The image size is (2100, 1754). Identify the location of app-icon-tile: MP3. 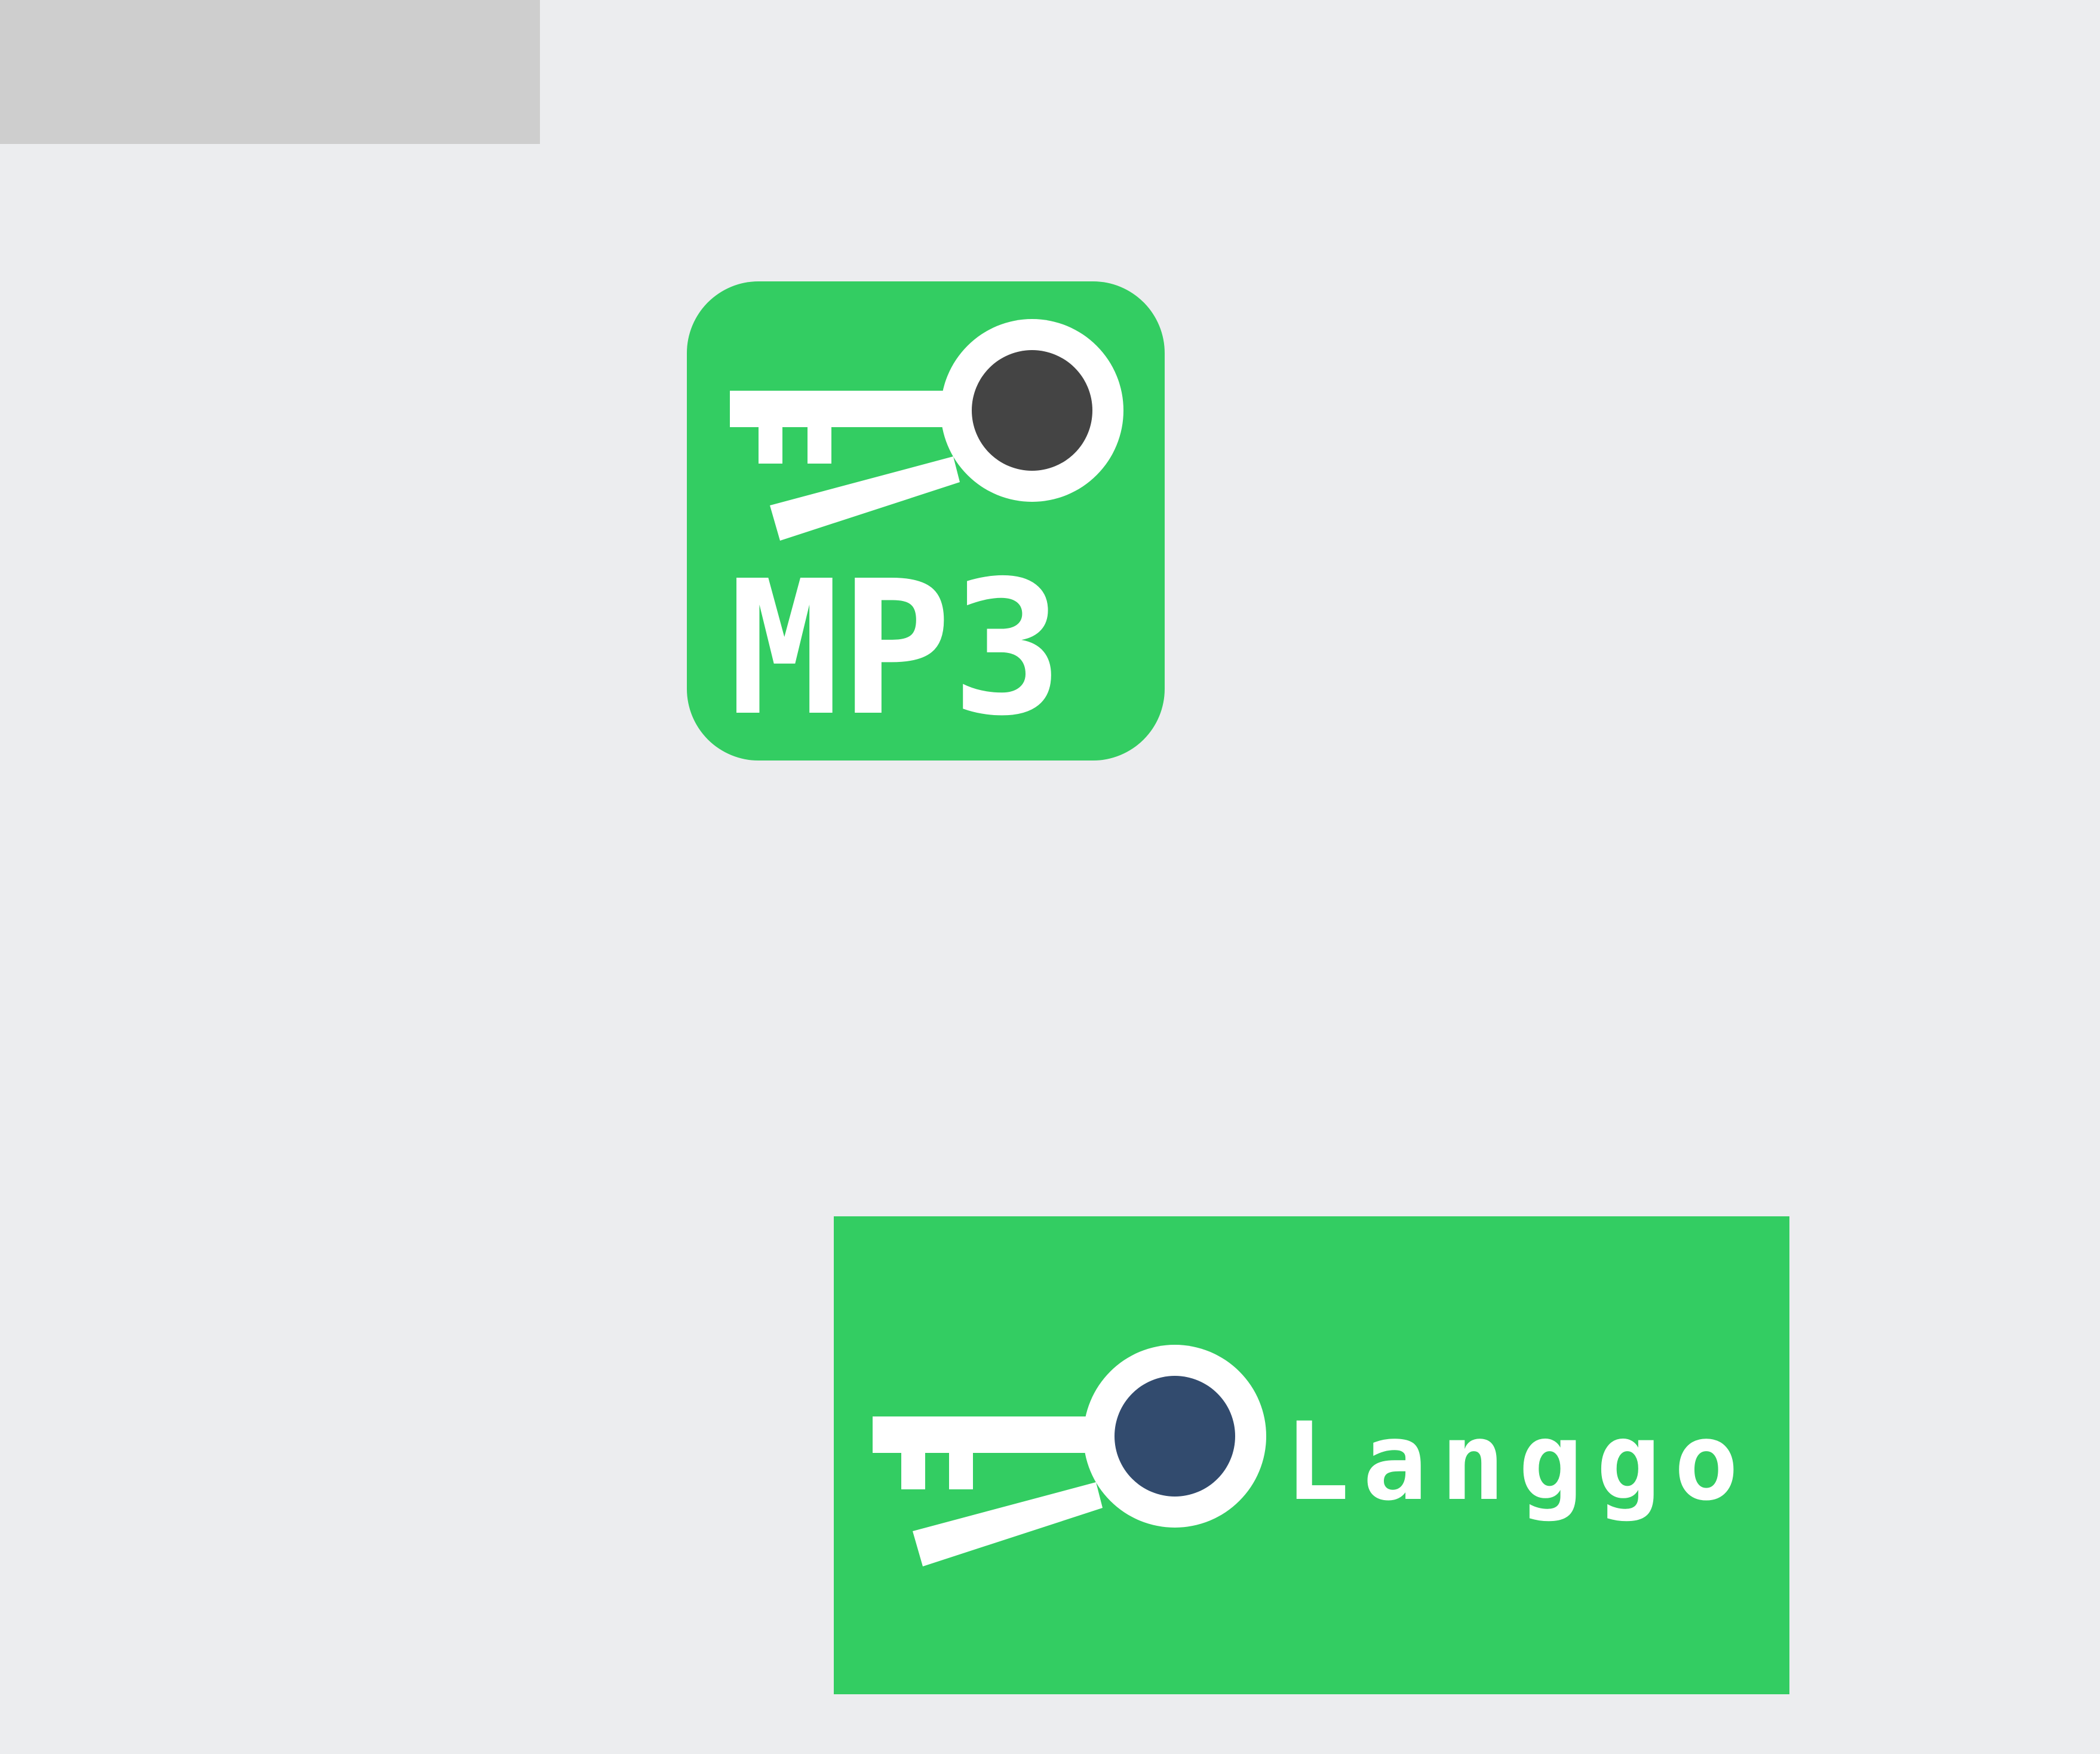
(926, 521).